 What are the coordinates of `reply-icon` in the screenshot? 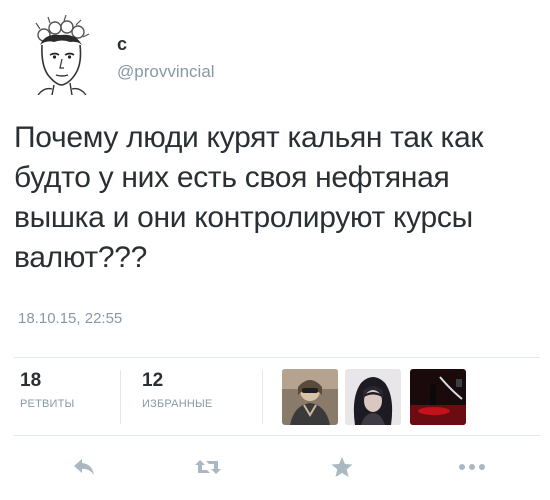 It's located at (84, 467).